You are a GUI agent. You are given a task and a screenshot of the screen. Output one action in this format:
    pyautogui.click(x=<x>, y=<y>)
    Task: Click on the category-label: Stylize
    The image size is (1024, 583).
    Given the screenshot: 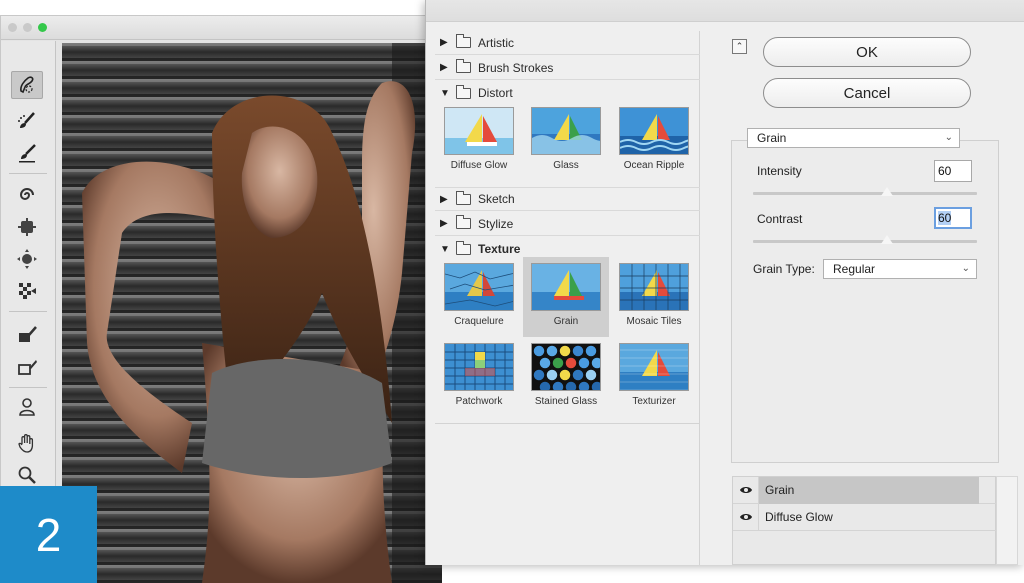 What is the action you would take?
    pyautogui.click(x=496, y=223)
    